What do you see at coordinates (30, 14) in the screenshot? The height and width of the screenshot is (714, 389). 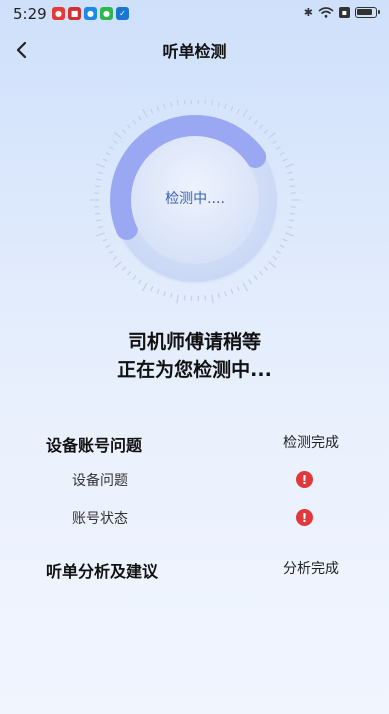 I see `status-time: 5:29` at bounding box center [30, 14].